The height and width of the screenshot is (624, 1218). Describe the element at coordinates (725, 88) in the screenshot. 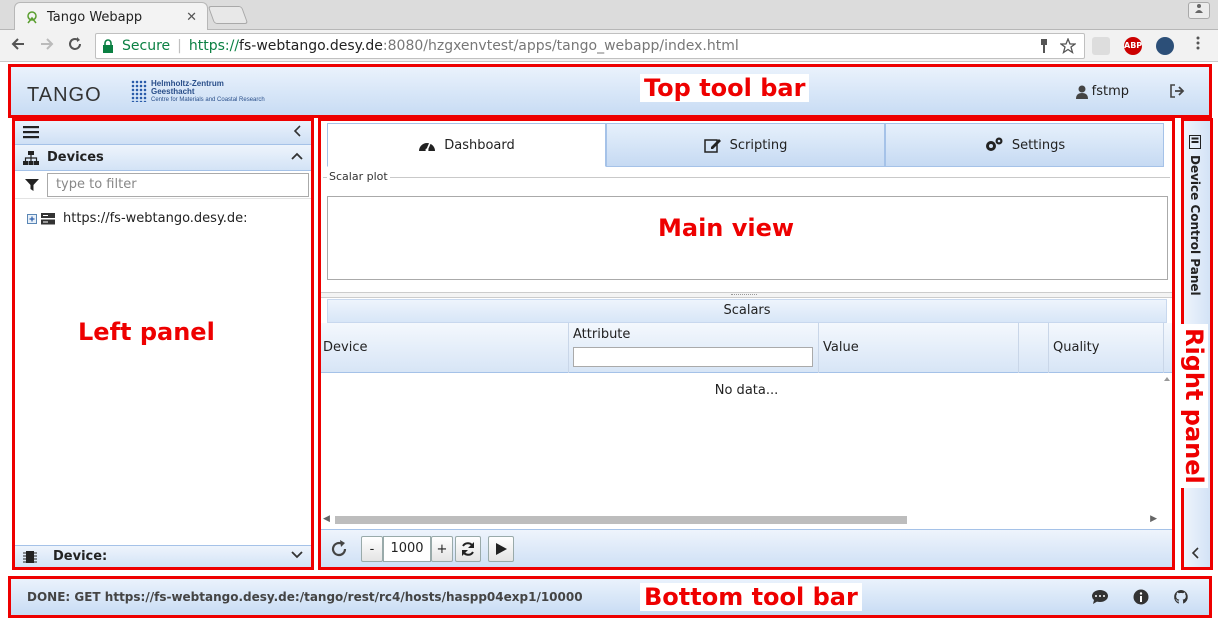

I see `annotation-top-label: Top tool bar` at that location.